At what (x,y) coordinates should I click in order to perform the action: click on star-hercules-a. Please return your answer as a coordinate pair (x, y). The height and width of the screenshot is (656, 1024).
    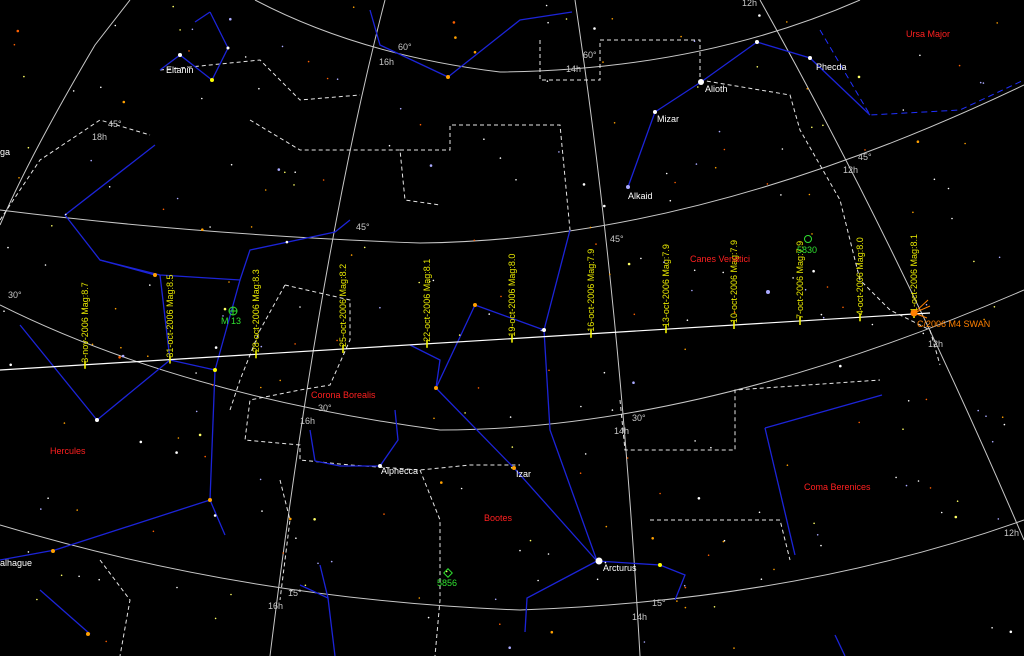
    Looking at the image, I should click on (155, 275).